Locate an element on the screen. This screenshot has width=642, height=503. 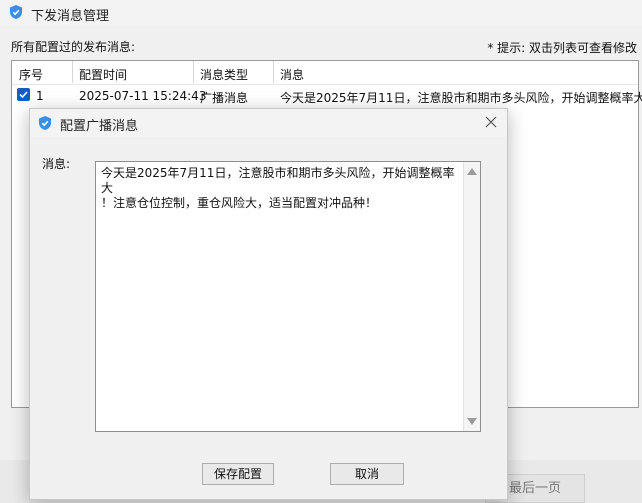
dialog-title: 配置广播消息 is located at coordinates (99, 126).